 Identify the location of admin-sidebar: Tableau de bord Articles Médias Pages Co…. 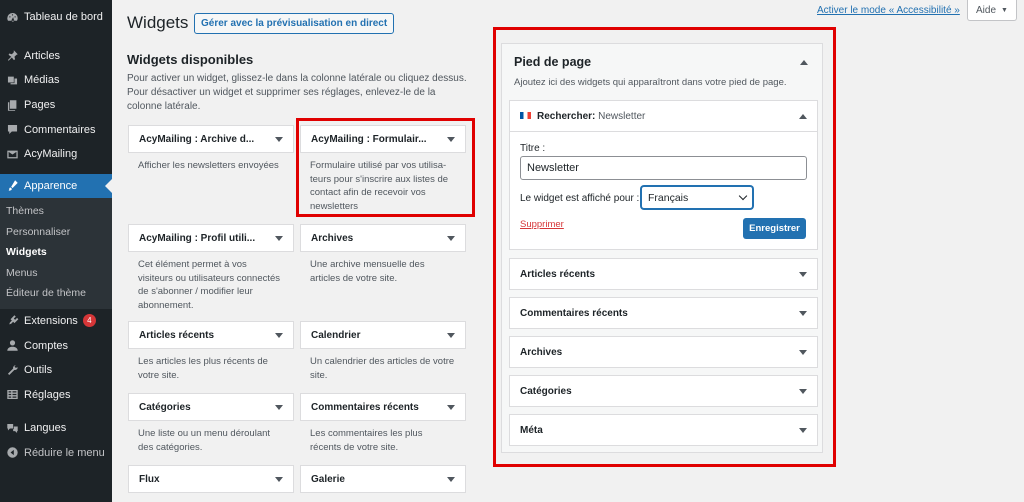
(56, 251).